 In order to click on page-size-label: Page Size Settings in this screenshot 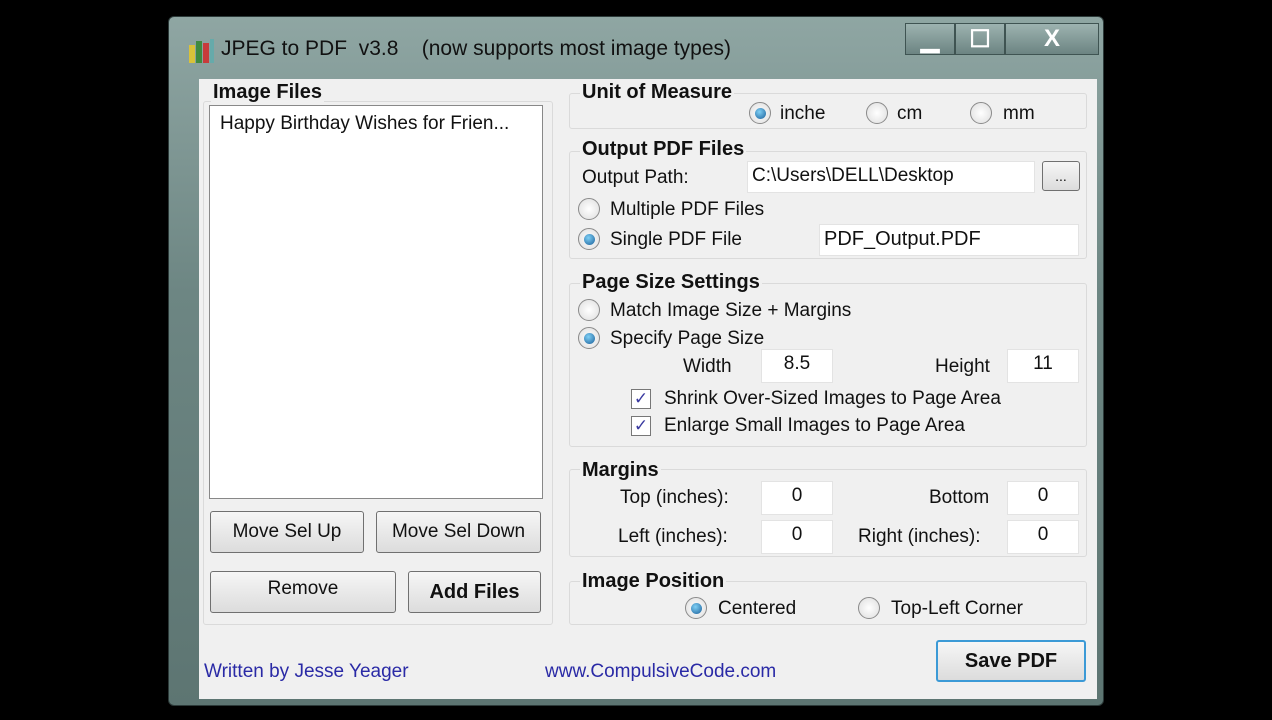, I will do `click(671, 282)`.